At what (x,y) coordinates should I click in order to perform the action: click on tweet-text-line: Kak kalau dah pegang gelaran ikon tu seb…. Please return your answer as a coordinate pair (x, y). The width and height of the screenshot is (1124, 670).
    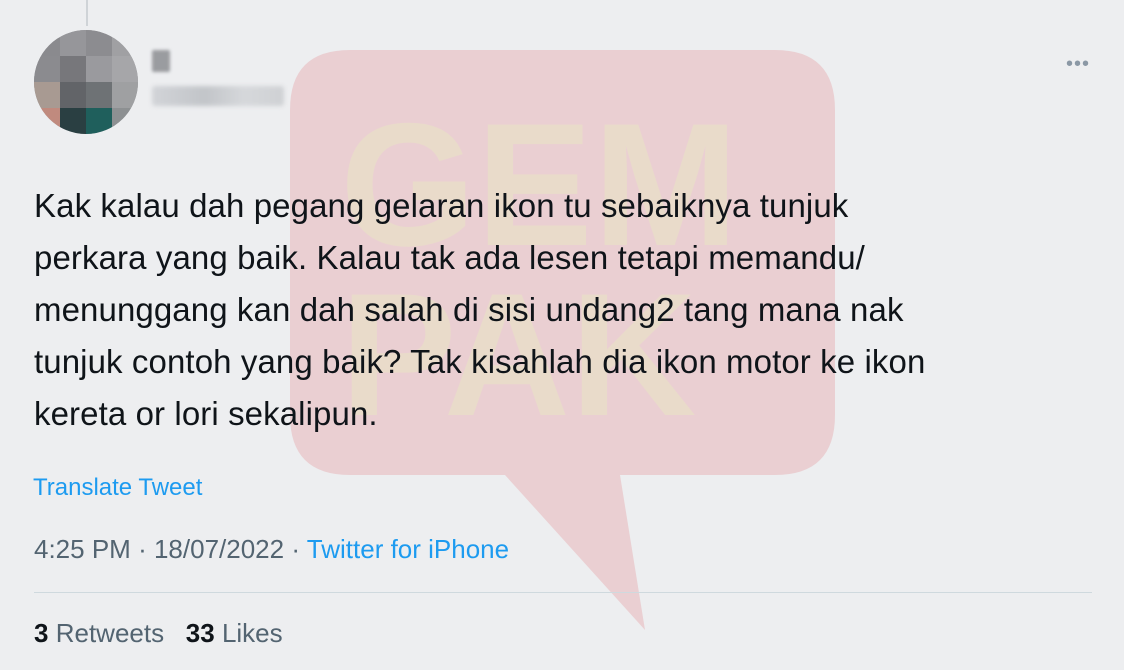
    Looking at the image, I should click on (441, 205).